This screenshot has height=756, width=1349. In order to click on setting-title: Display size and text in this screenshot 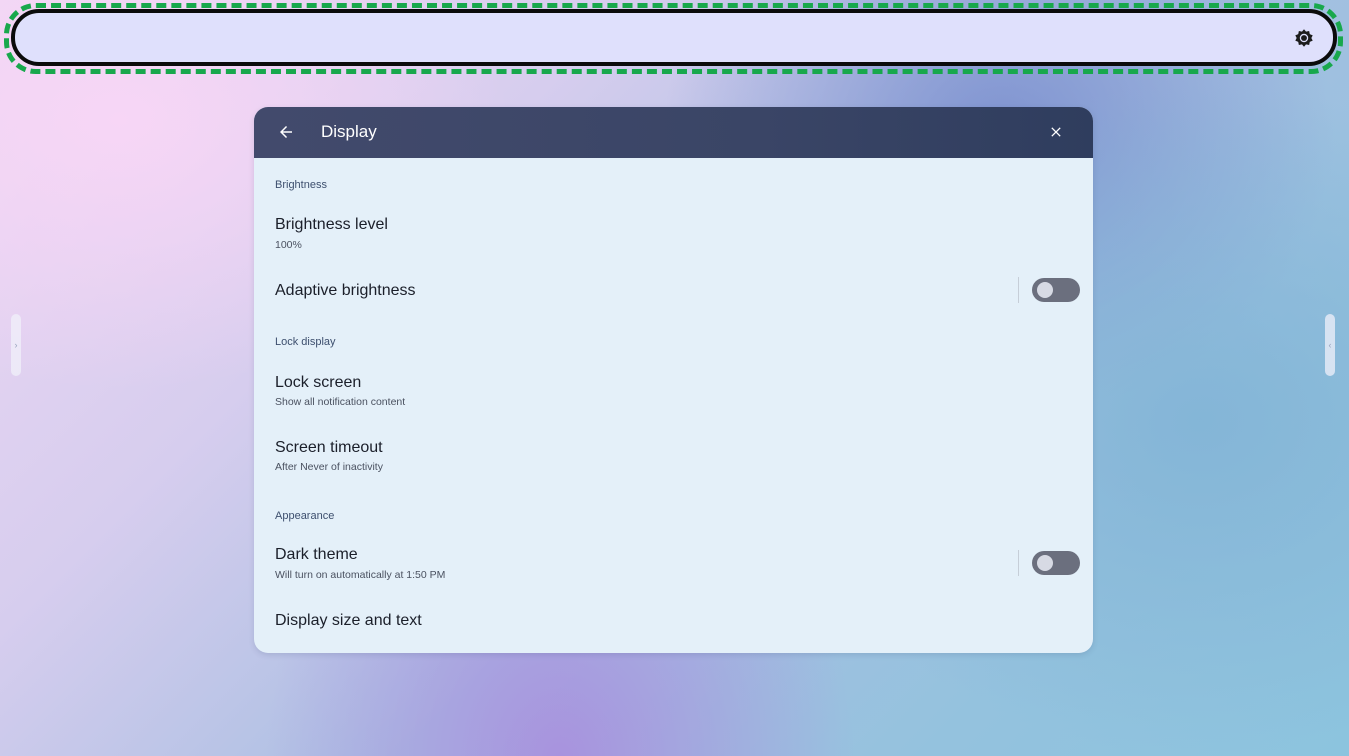, I will do `click(348, 620)`.